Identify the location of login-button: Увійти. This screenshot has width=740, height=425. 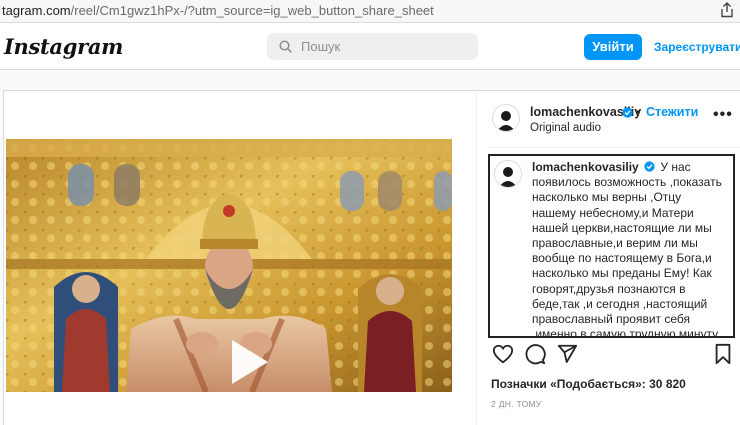
(613, 47).